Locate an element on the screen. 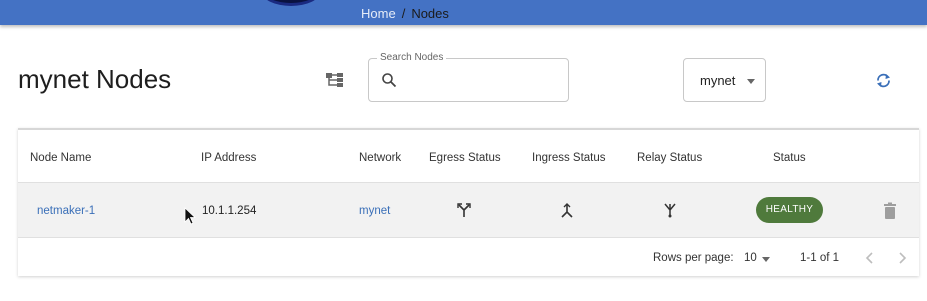  trash-icon is located at coordinates (890, 211).